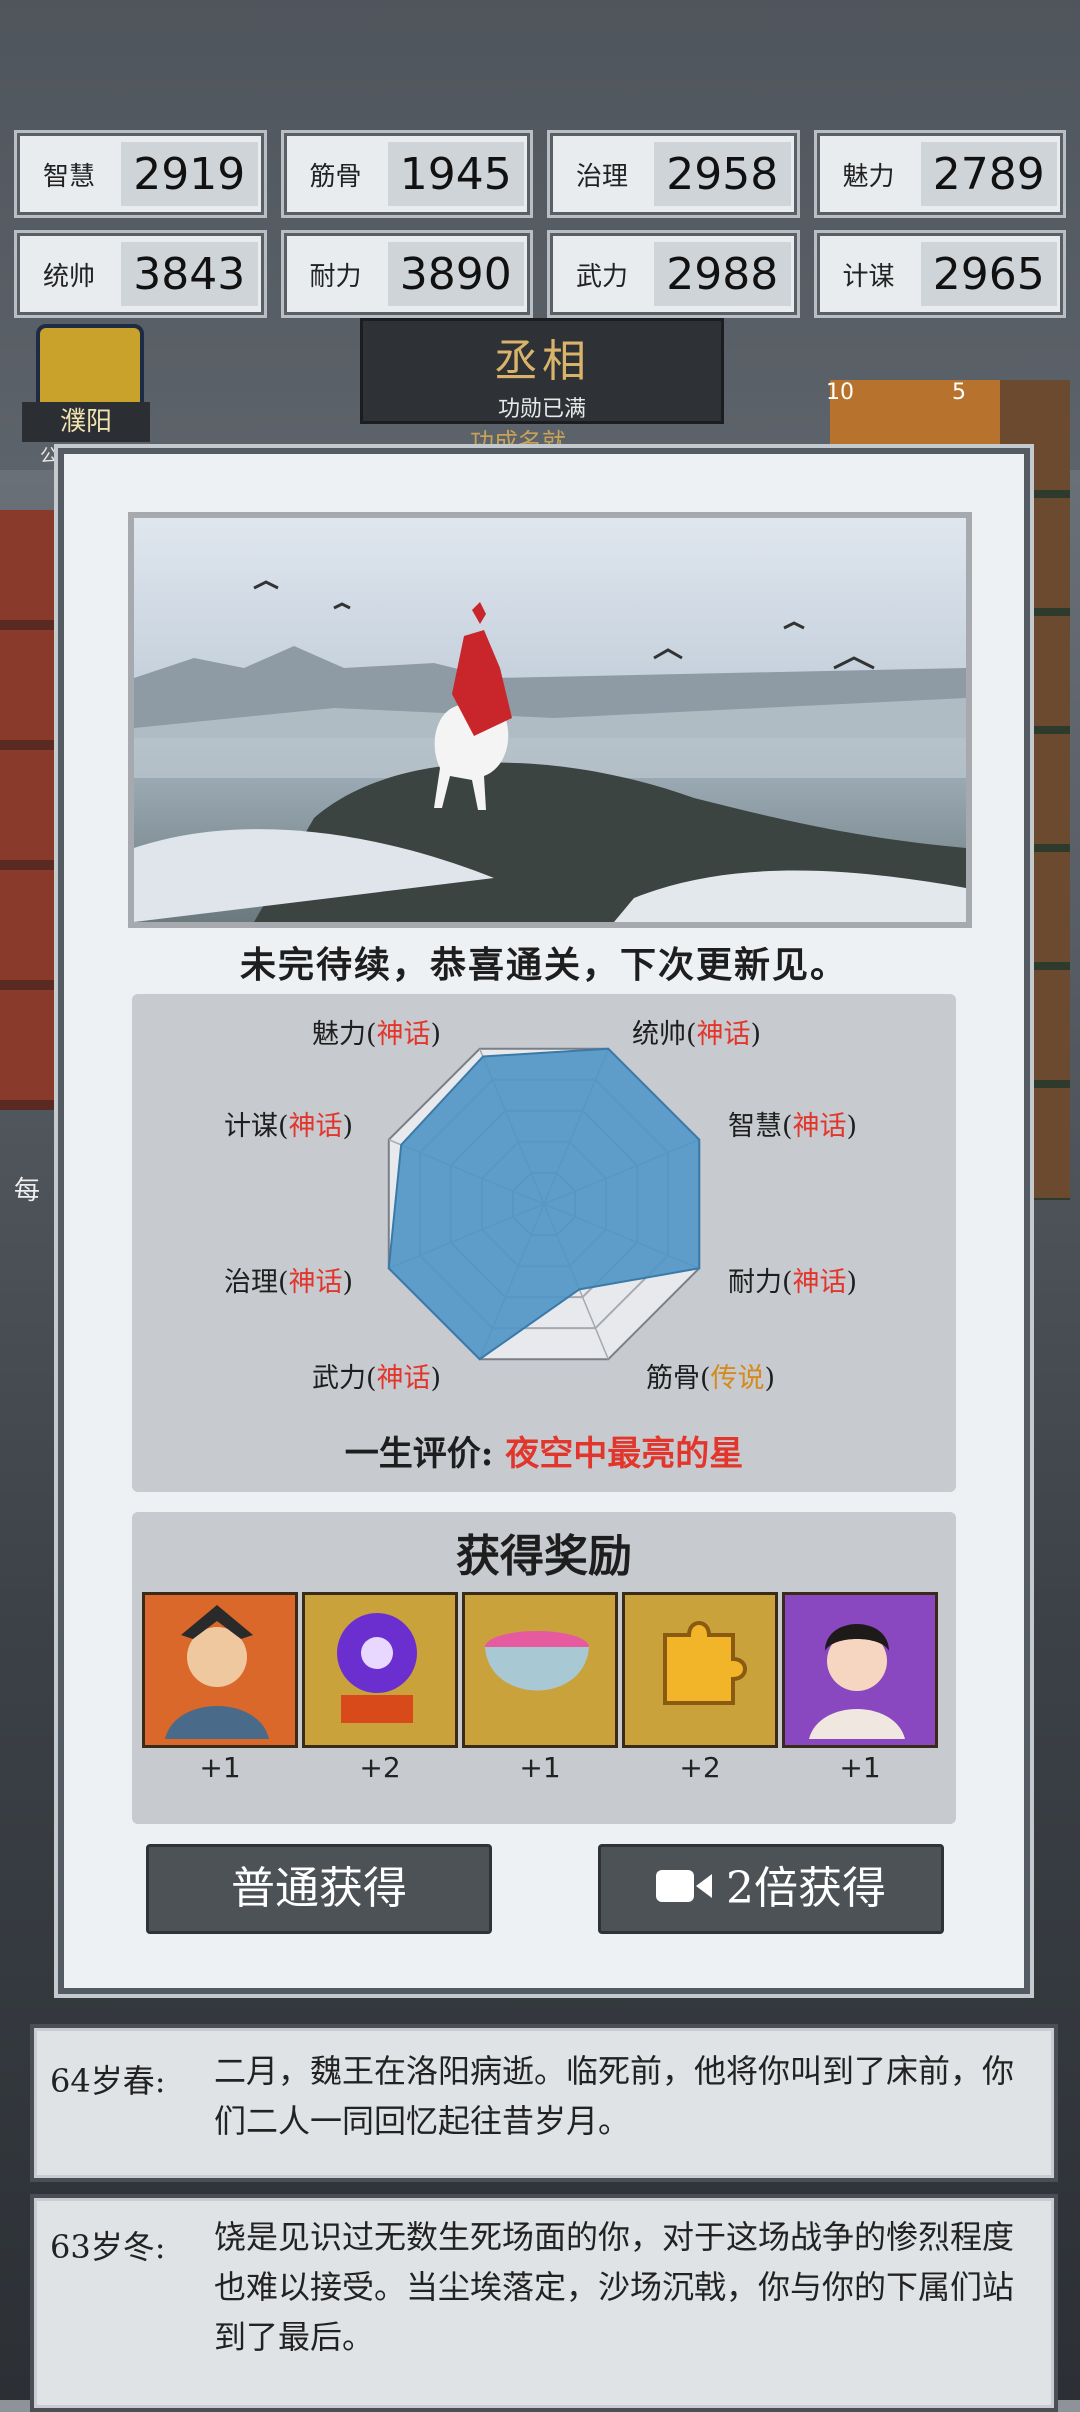 This screenshot has height=2412, width=1080. I want to click on portrait-level: 10, so click(840, 392).